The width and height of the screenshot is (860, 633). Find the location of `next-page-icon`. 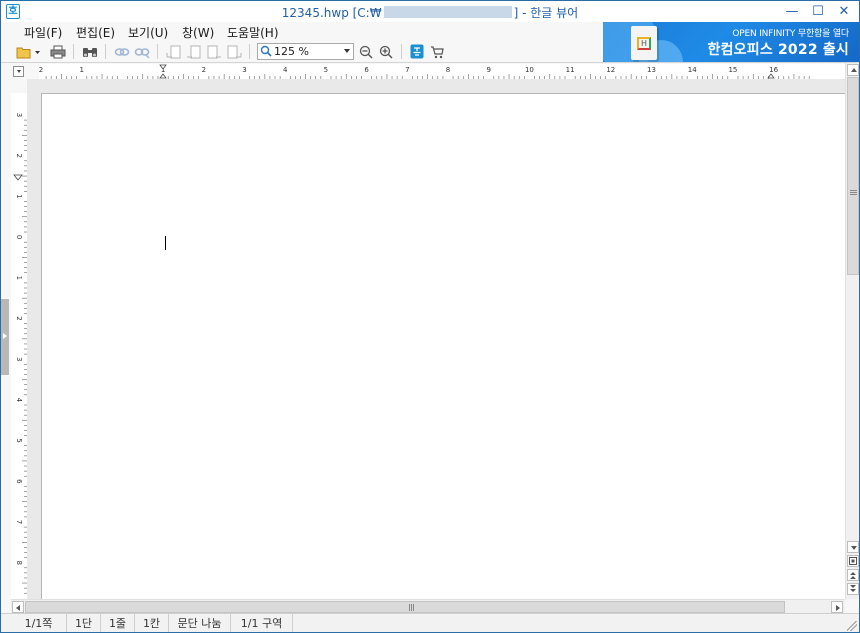

next-page-icon is located at coordinates (214, 51).